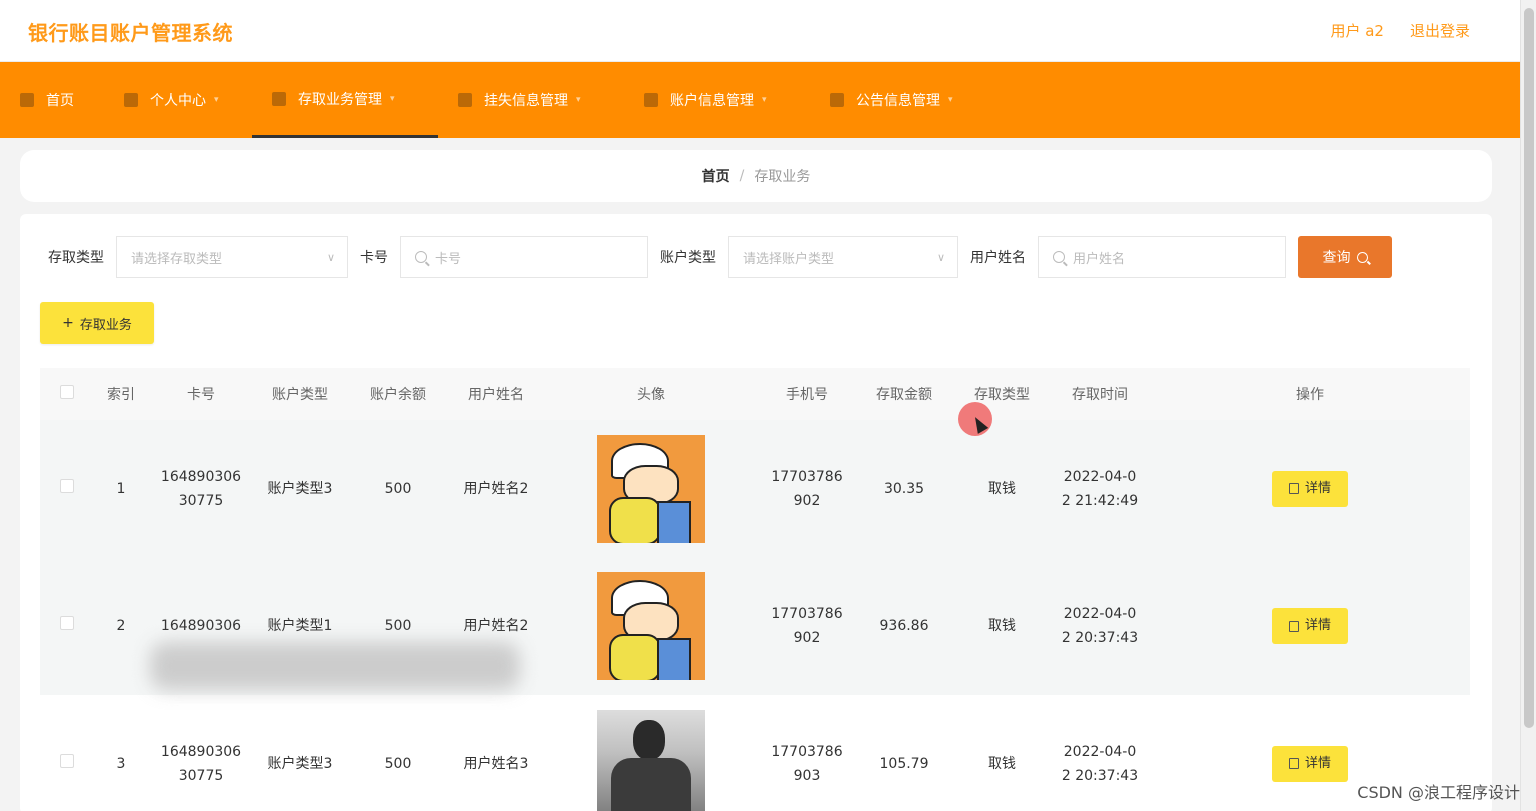 The width and height of the screenshot is (1536, 811). What do you see at coordinates (1400, 30) in the screenshot?
I see `user-area: 用户 a2 退出登录` at bounding box center [1400, 30].